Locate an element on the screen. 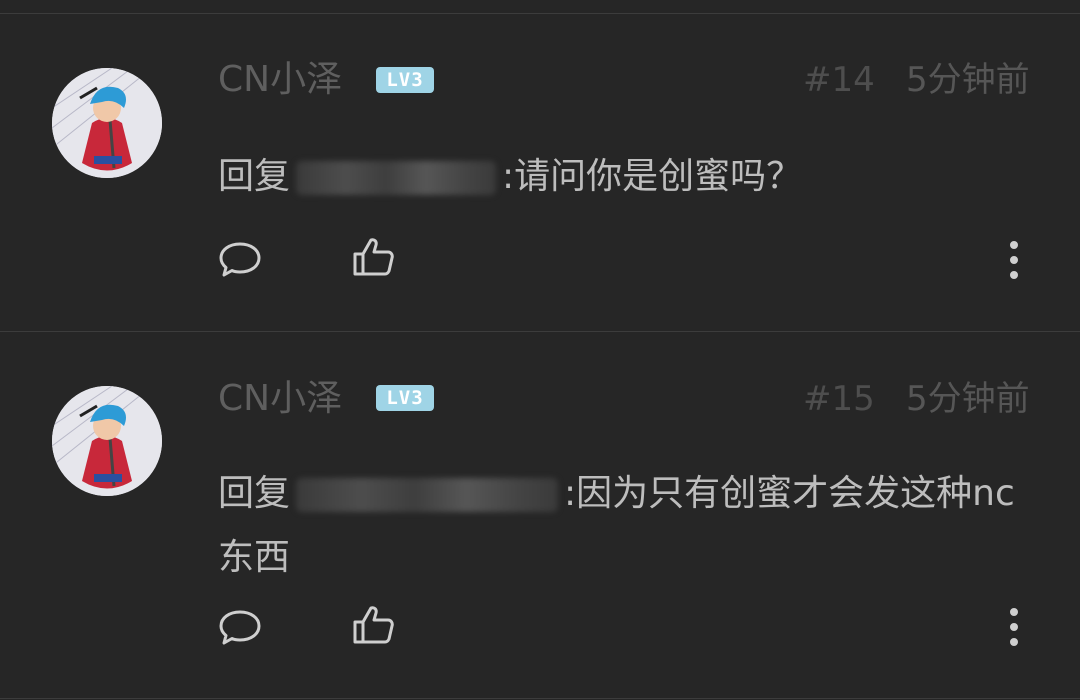 The image size is (1080, 700). comment-divider is located at coordinates (540, 331).